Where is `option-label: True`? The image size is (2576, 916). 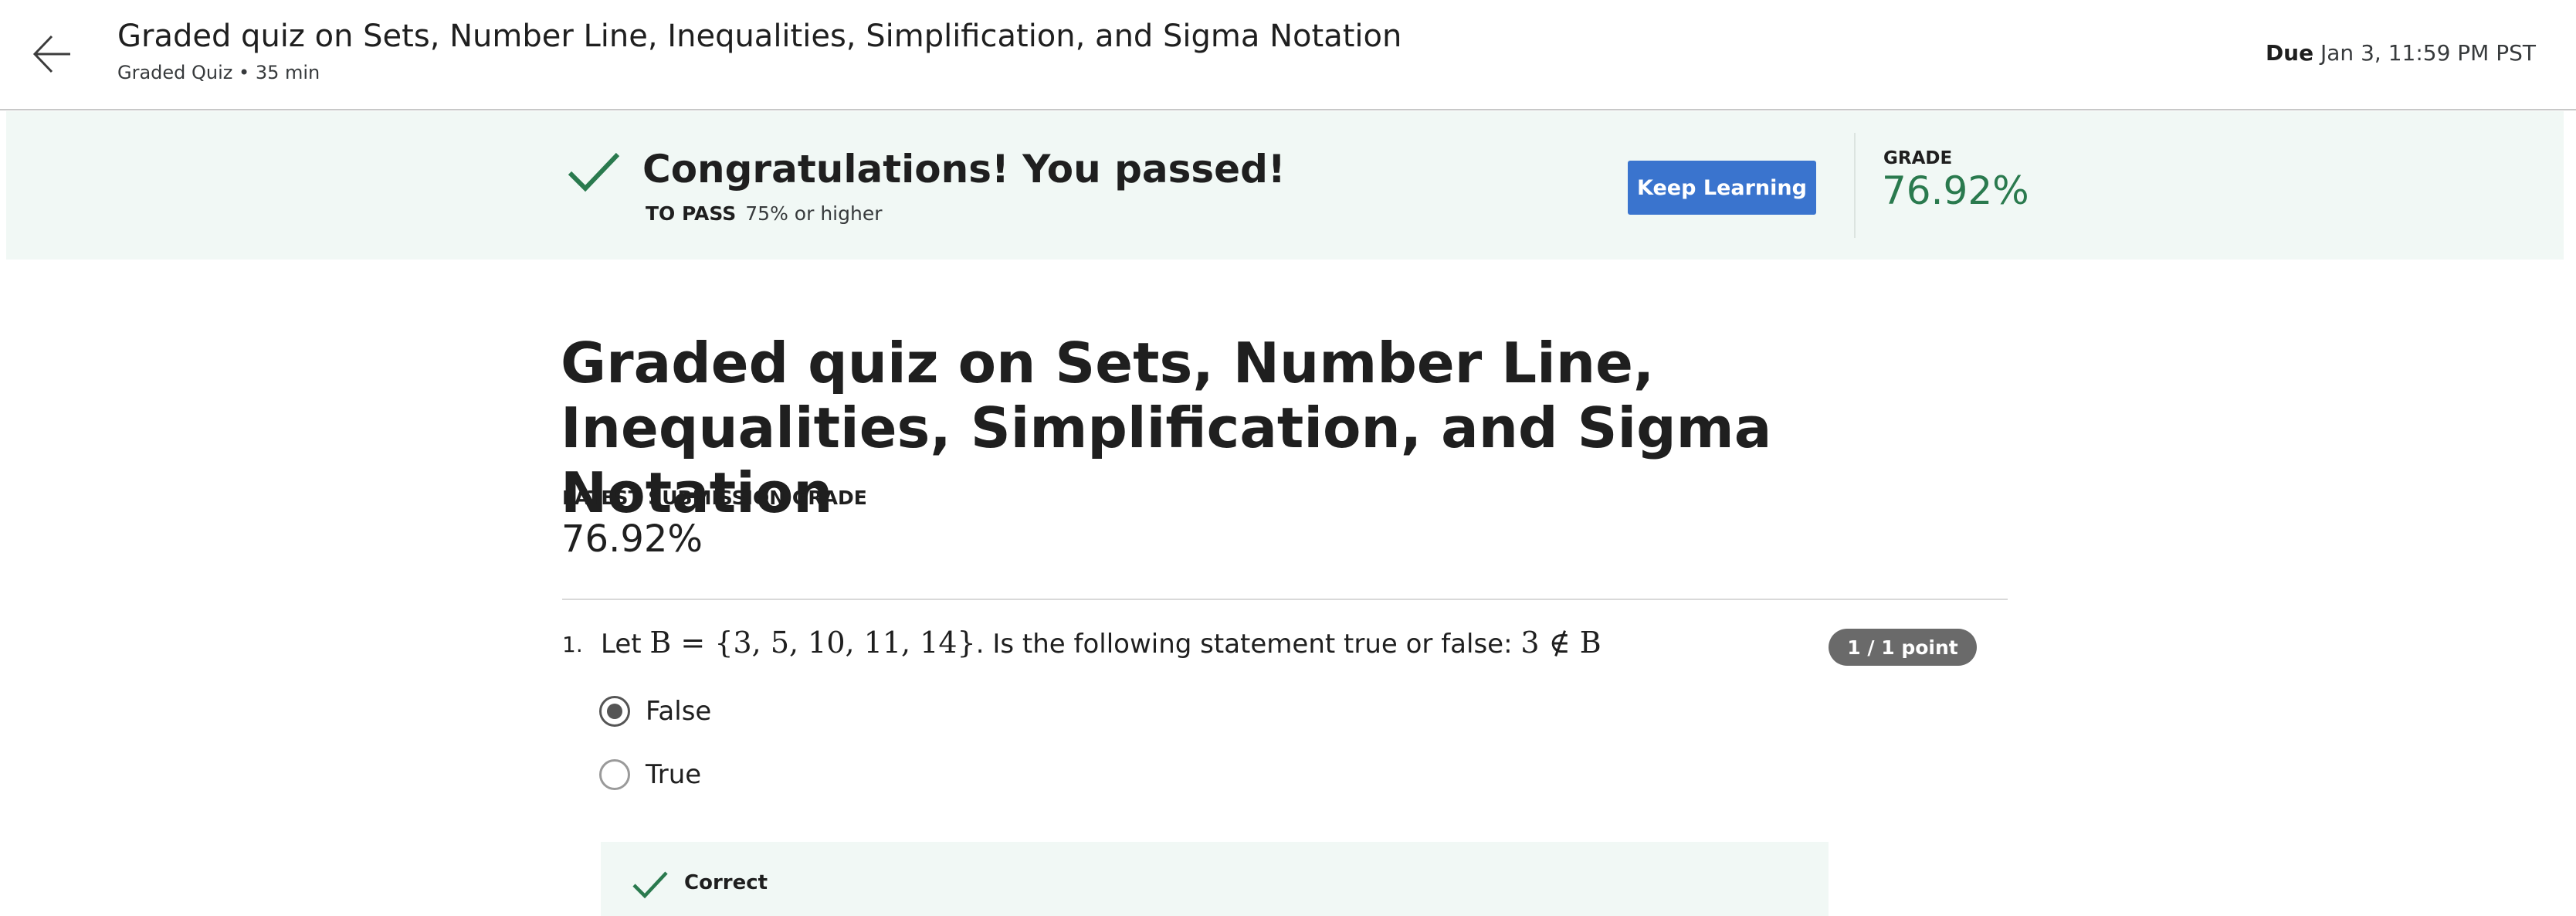 option-label: True is located at coordinates (674, 774).